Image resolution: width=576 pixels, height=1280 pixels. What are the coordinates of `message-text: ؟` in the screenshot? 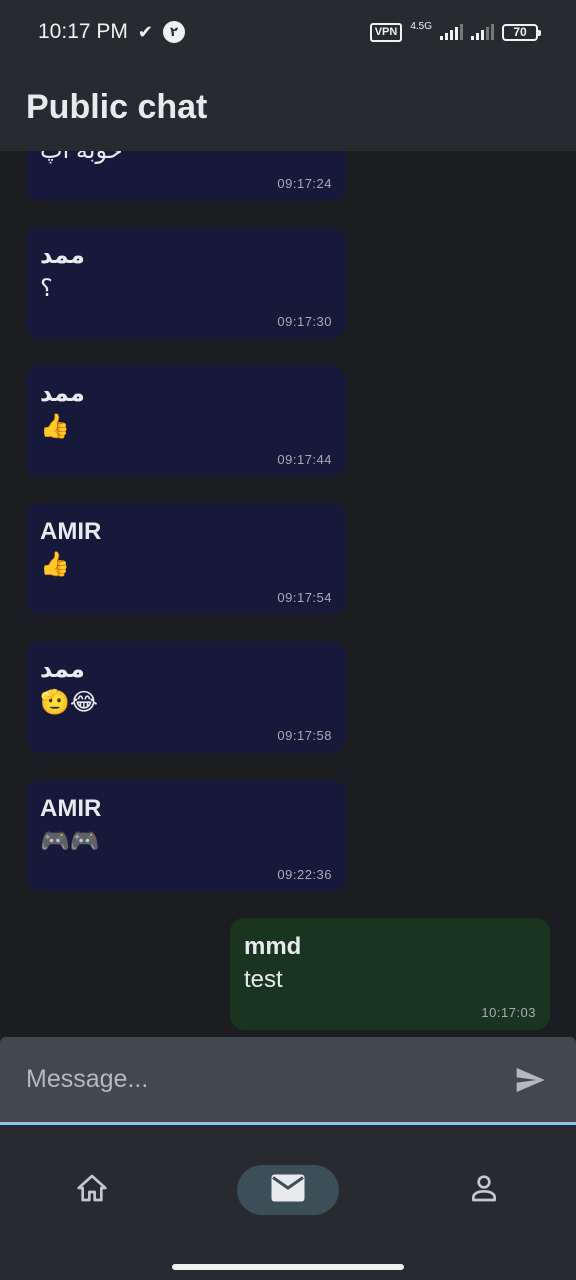 It's located at (46, 288).